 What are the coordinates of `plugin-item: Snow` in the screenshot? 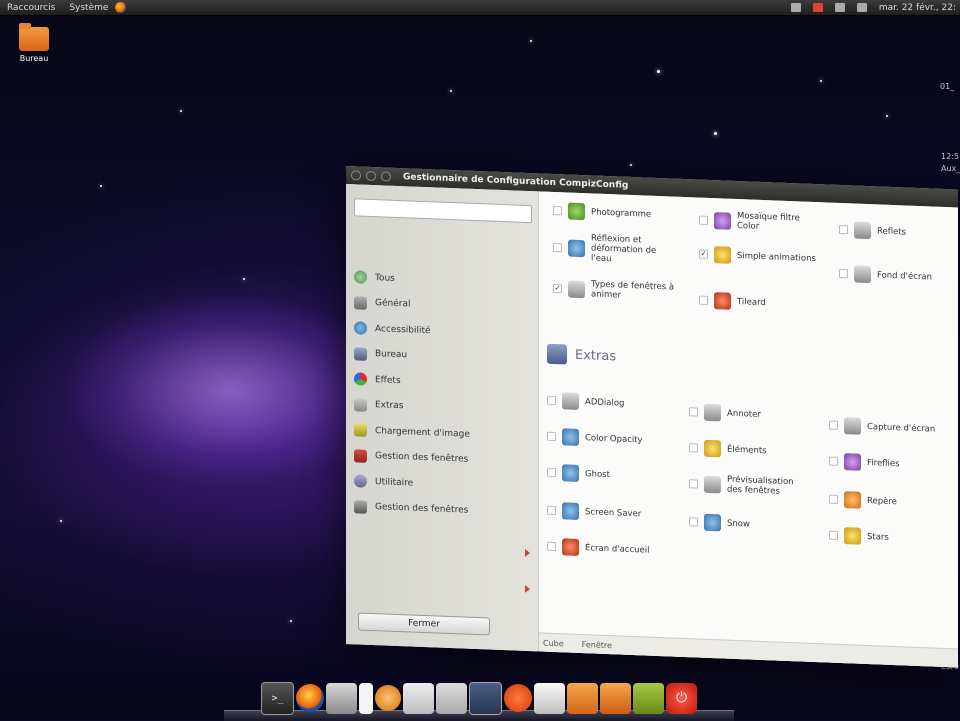 It's located at (719, 522).